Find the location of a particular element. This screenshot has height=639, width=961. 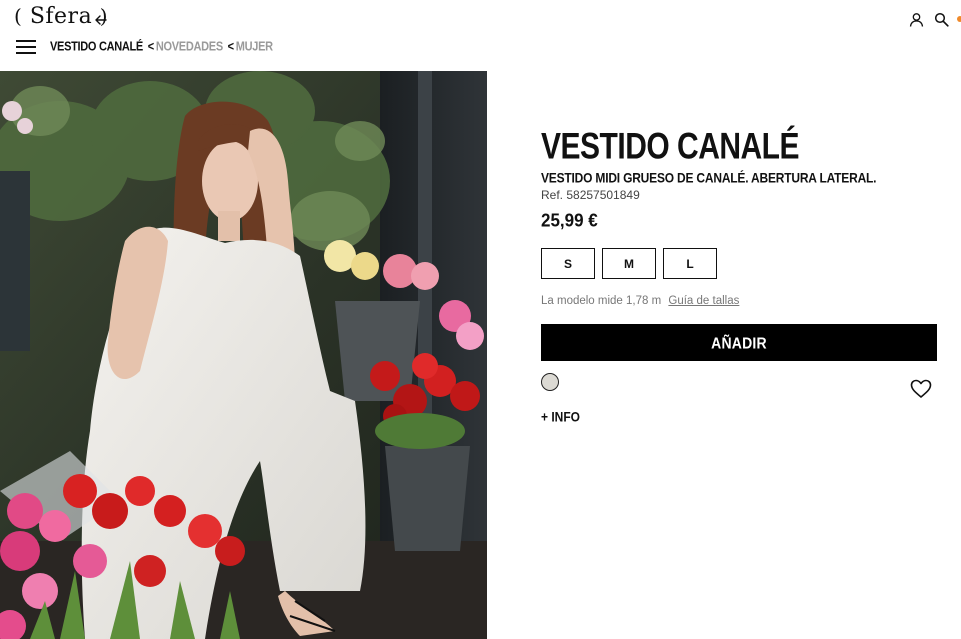

model-info: La modelo mide 1,78 m Guía de tallas is located at coordinates (640, 301).